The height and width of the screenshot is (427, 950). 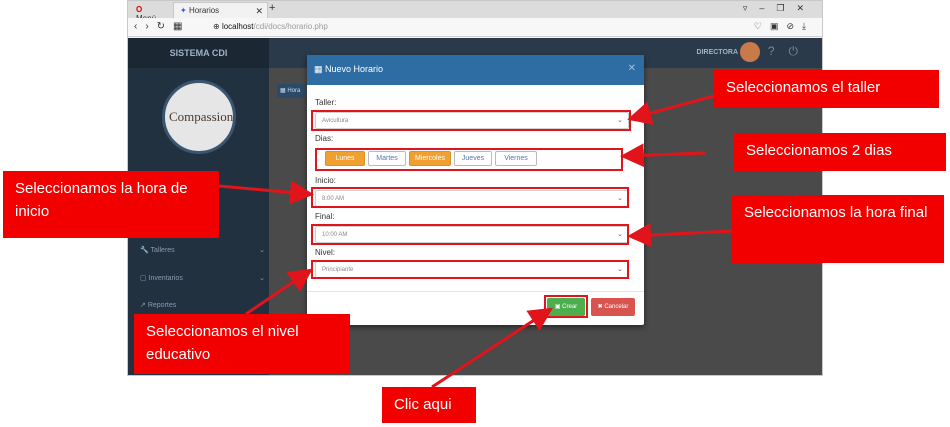 I want to click on arrow-nivel, so click(x=279, y=292).